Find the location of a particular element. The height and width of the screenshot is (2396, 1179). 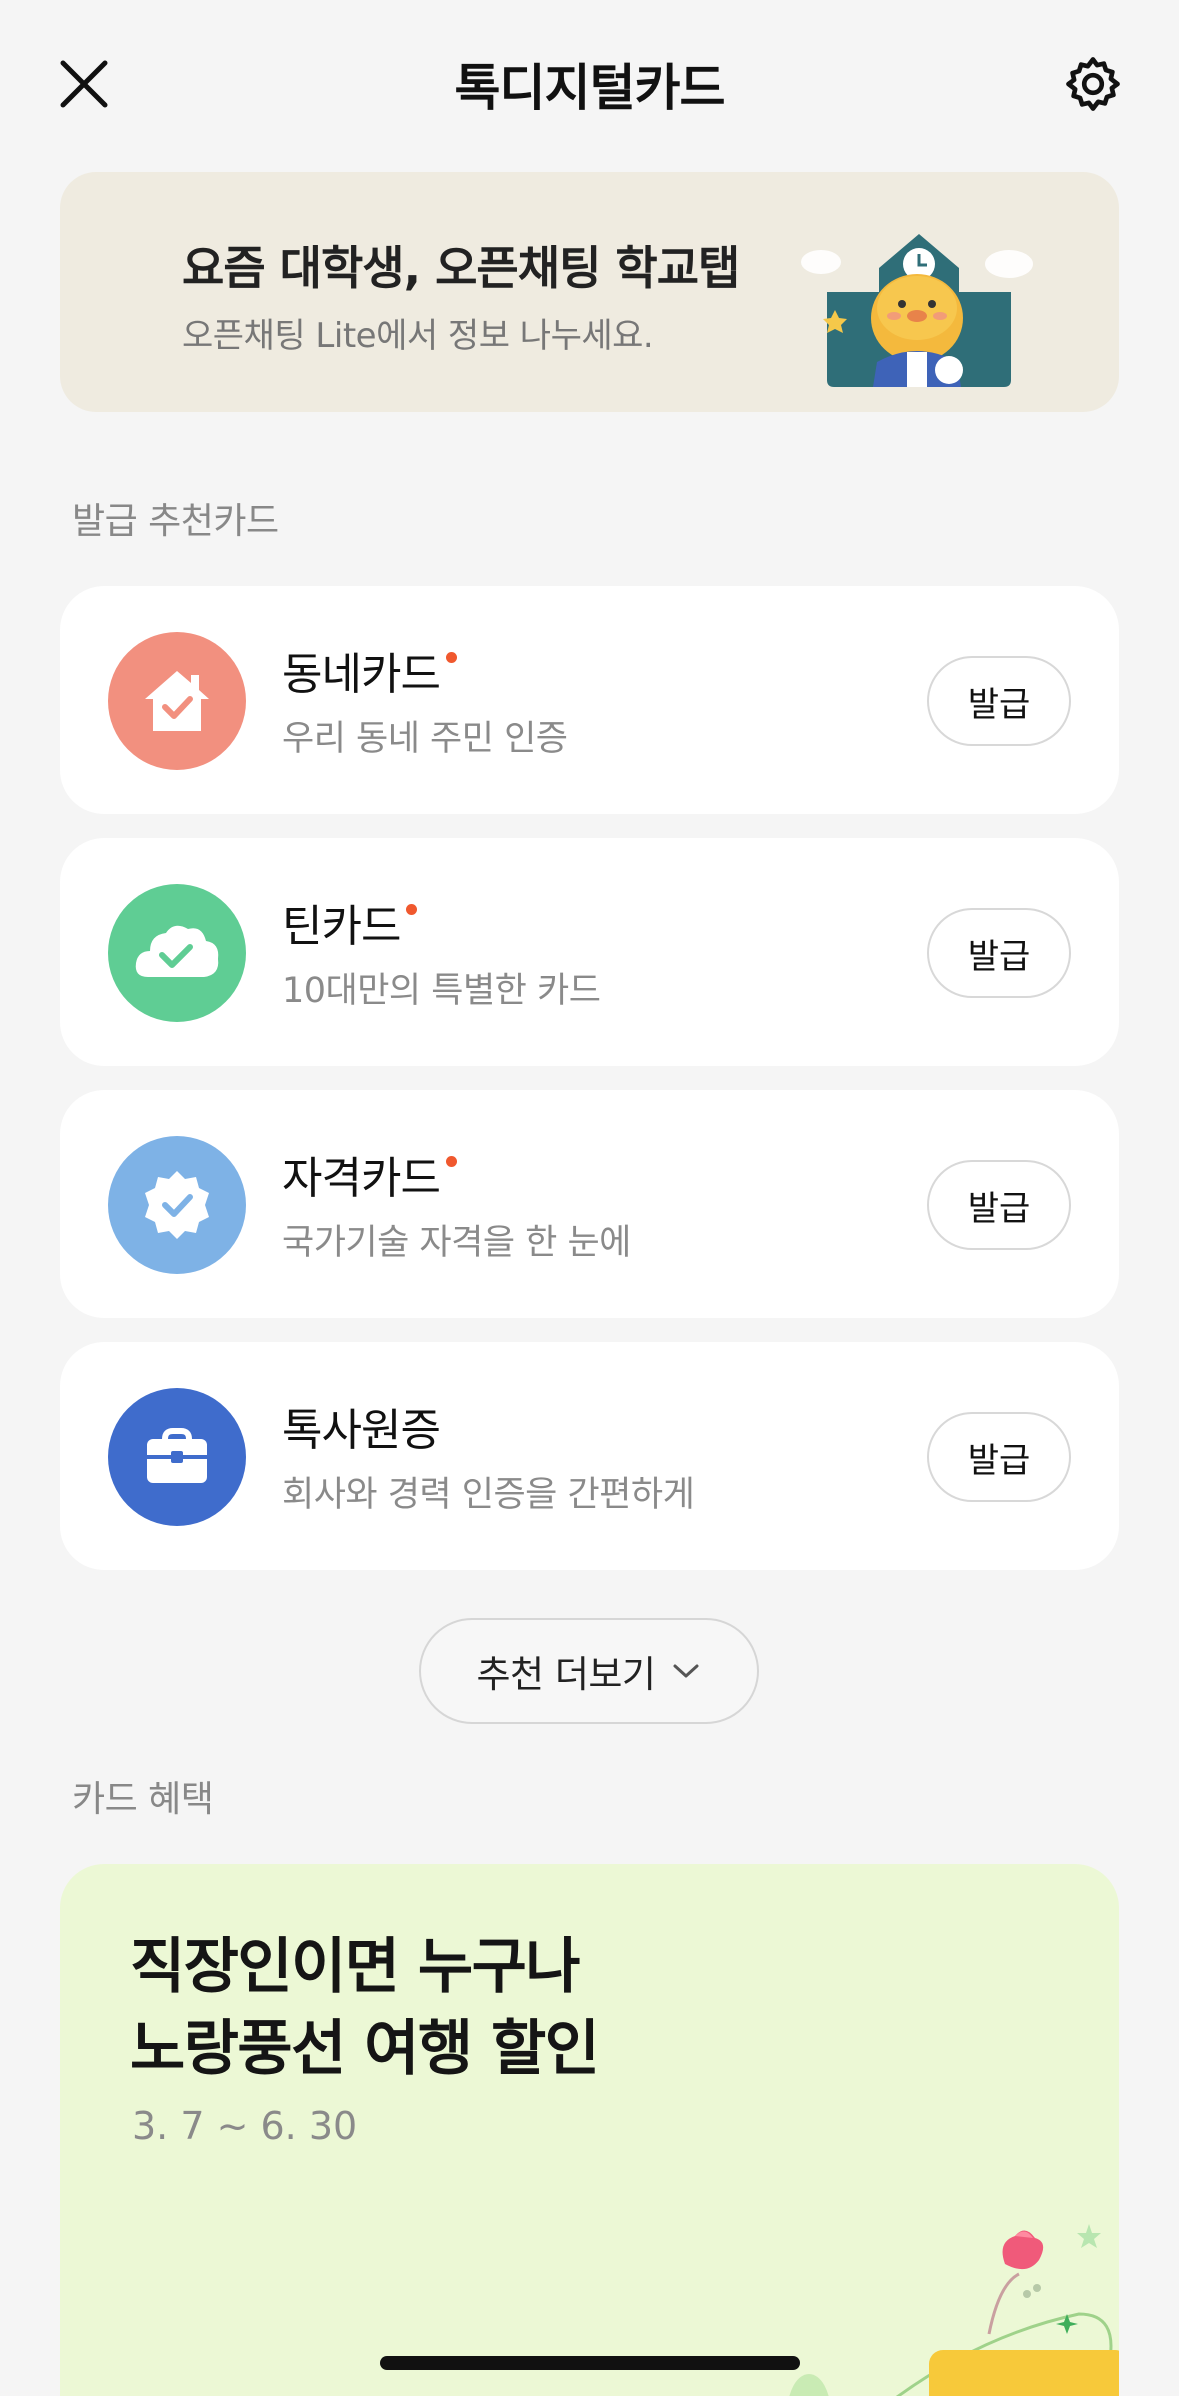

show-more-label: 추천 더보기 is located at coordinates (566, 1674).